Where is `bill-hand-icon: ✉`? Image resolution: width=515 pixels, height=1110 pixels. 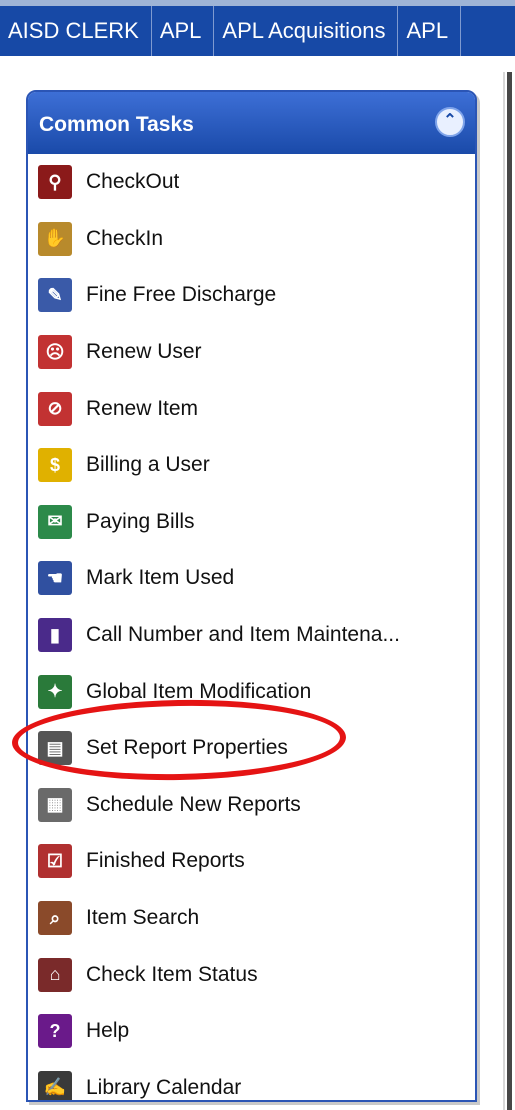
bill-hand-icon: ✉ is located at coordinates (55, 521).